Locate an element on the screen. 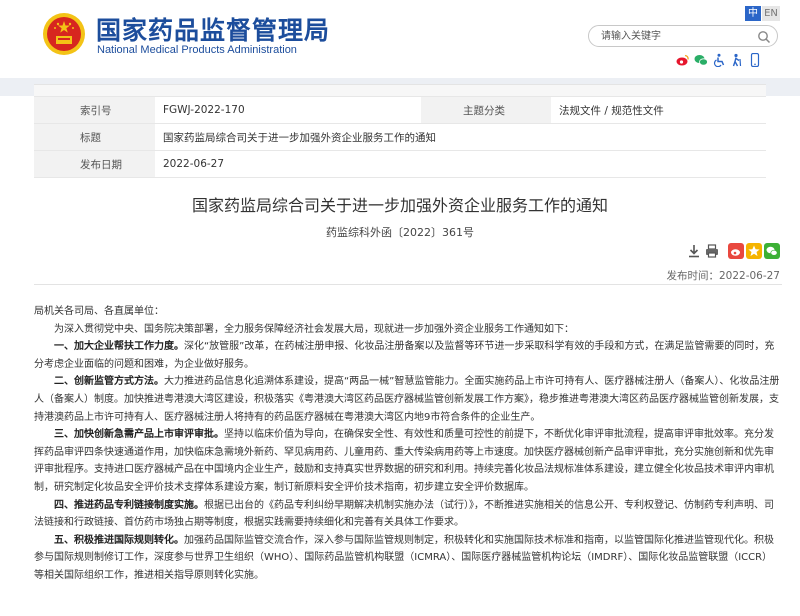 Image resolution: width=800 pixels, height=616 pixels. category-label: 主题分类 is located at coordinates (486, 110).